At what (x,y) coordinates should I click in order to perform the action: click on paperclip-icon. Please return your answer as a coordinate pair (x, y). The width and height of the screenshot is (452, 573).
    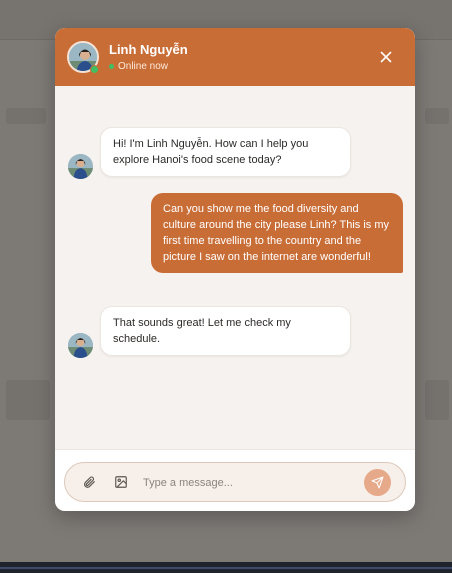
    Looking at the image, I should click on (89, 482).